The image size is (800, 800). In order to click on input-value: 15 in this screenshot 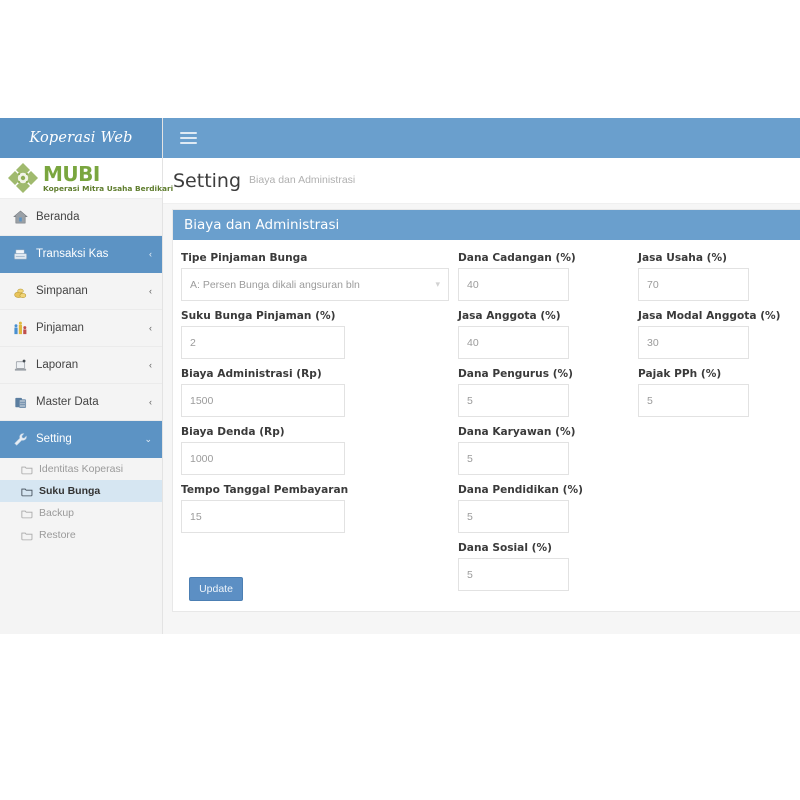, I will do `click(196, 516)`.